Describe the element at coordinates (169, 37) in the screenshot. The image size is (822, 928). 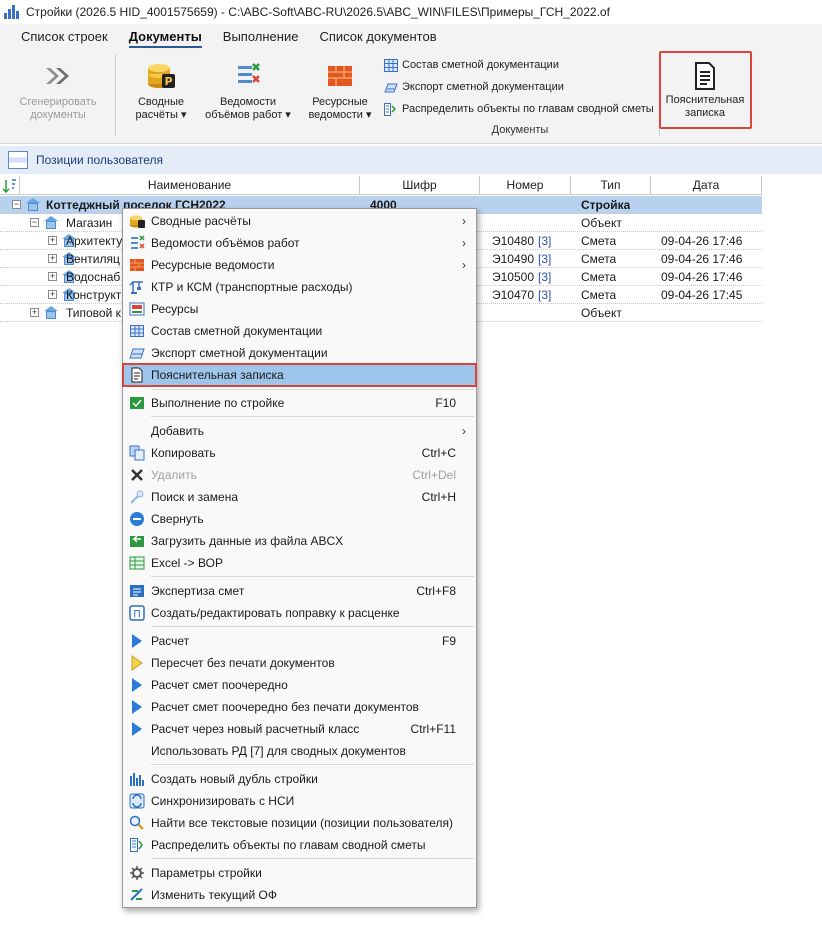
I see `tab-documents: Документы` at that location.